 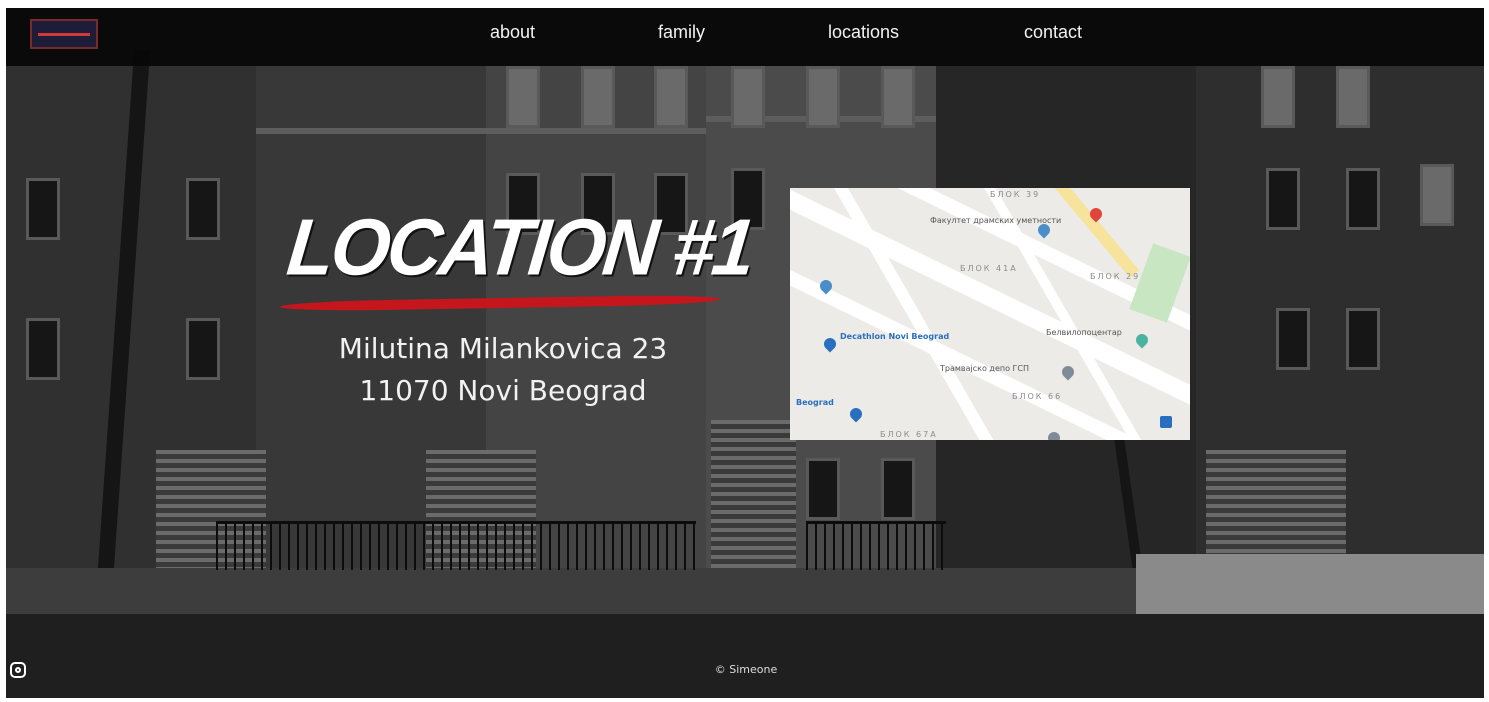 I want to click on location-title: LOCATION #1, so click(x=520, y=247).